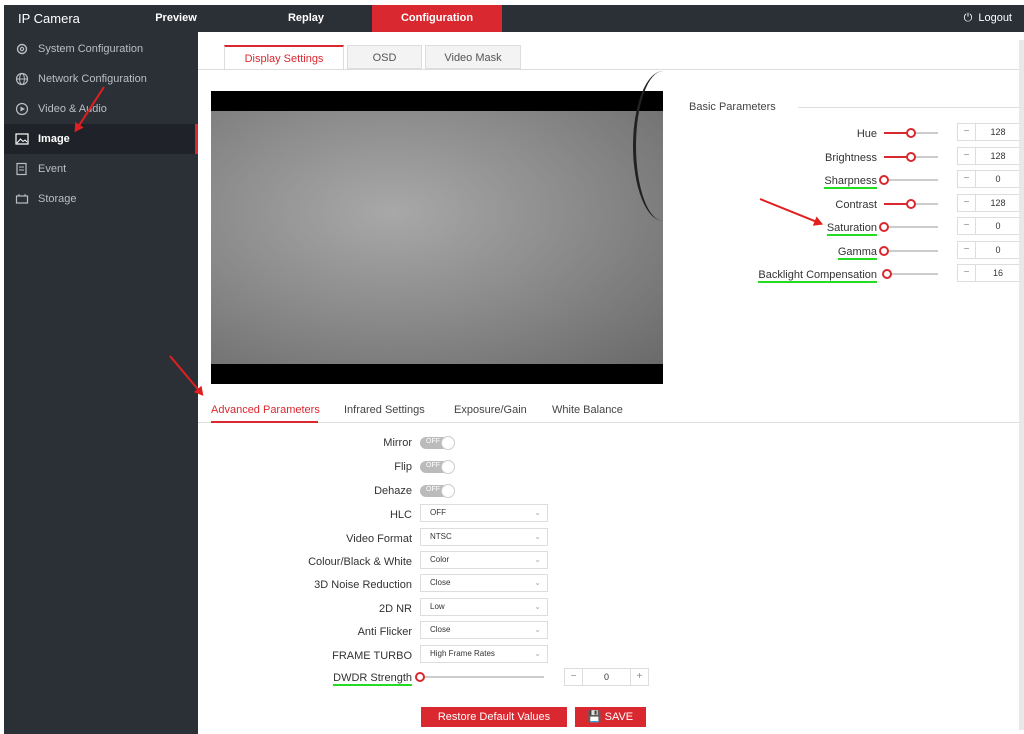 This screenshot has width=1024, height=734. Describe the element at coordinates (284, 57) in the screenshot. I see `tab-display-settings: Display Settings` at that location.